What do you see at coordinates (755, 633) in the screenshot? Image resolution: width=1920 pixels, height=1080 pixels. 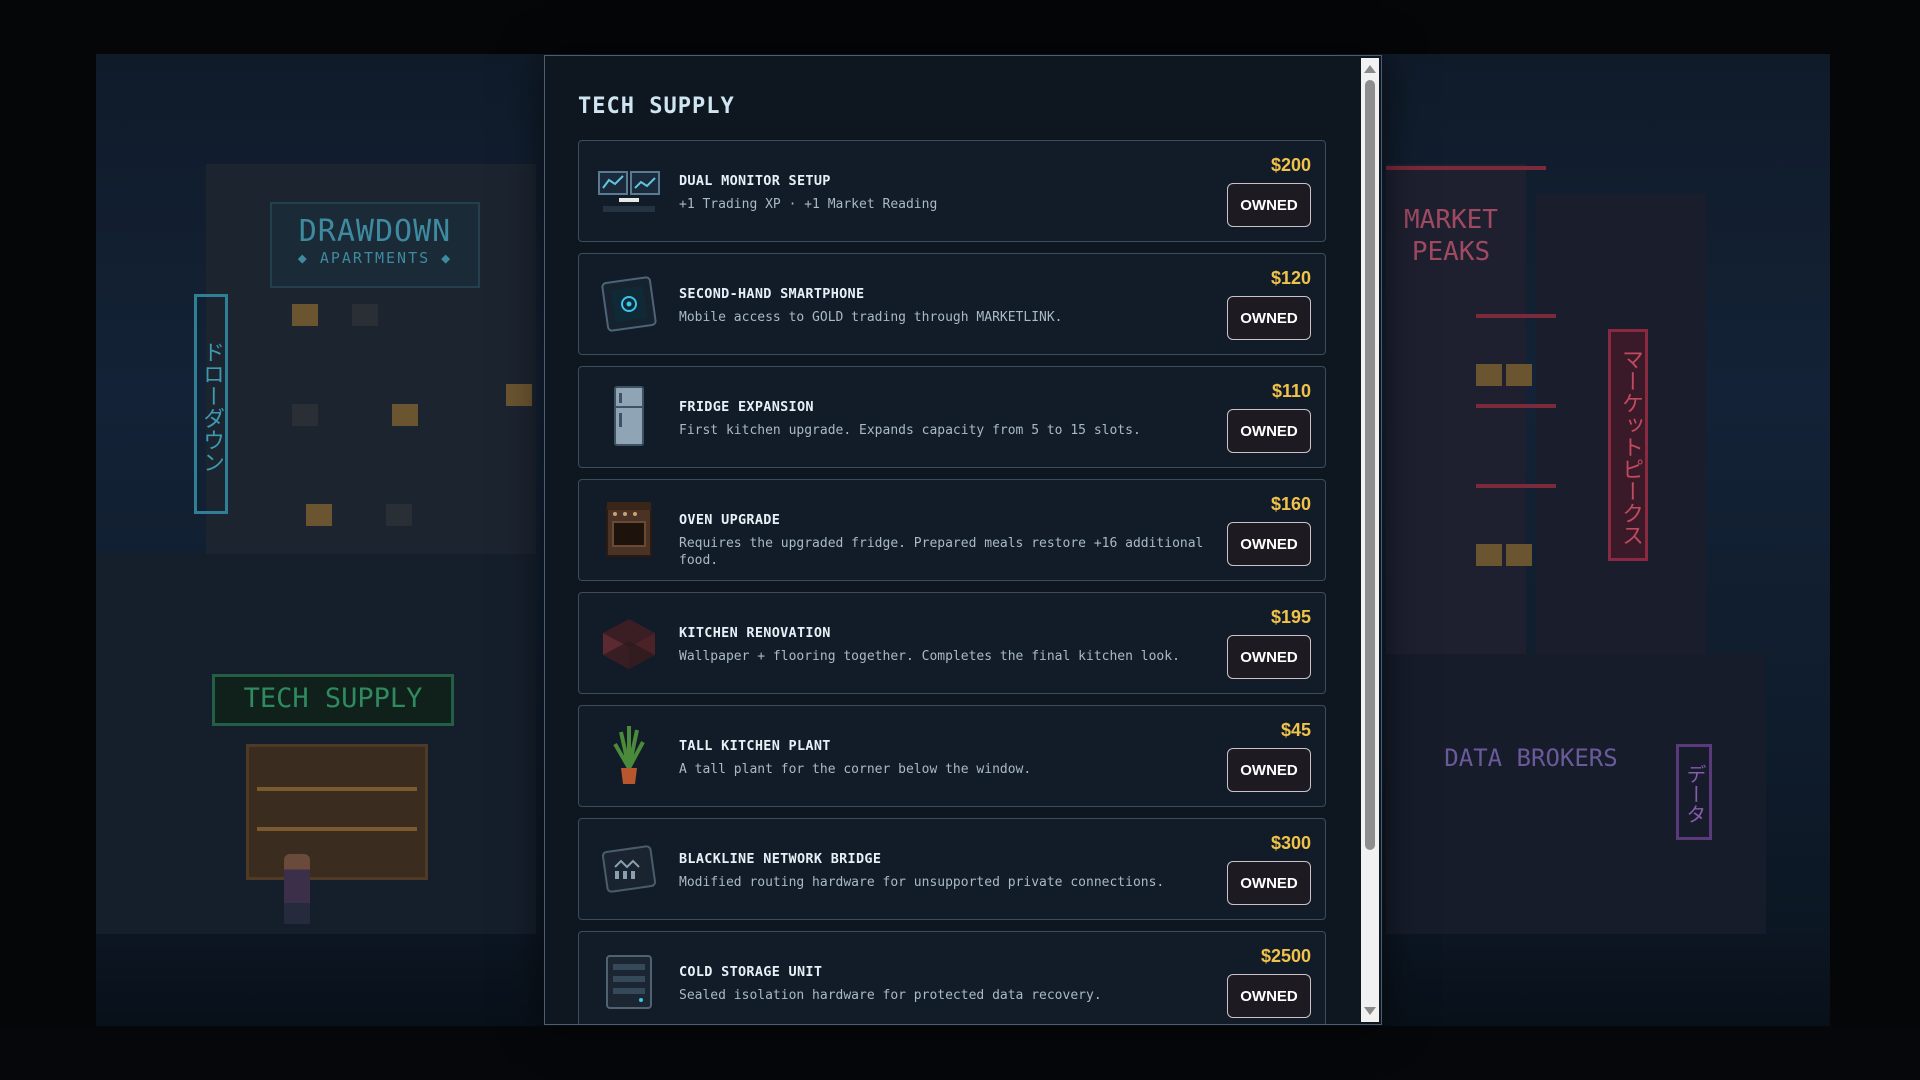 I see `item-name: KITCHEN RENOVATION` at bounding box center [755, 633].